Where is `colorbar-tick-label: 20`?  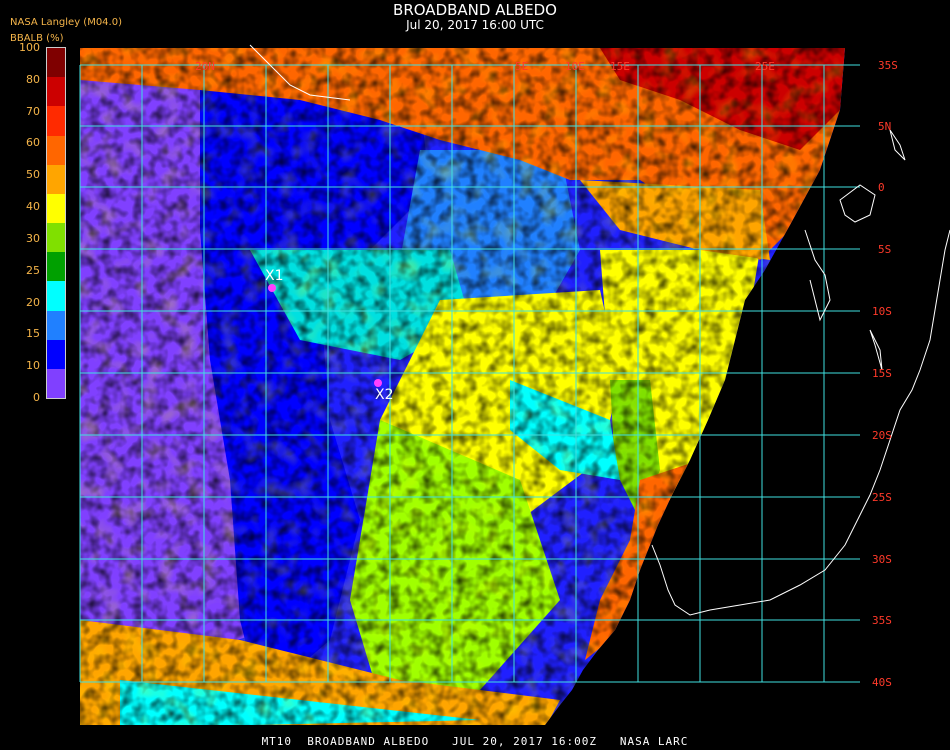
colorbar-tick-label: 20 is located at coordinates (33, 302).